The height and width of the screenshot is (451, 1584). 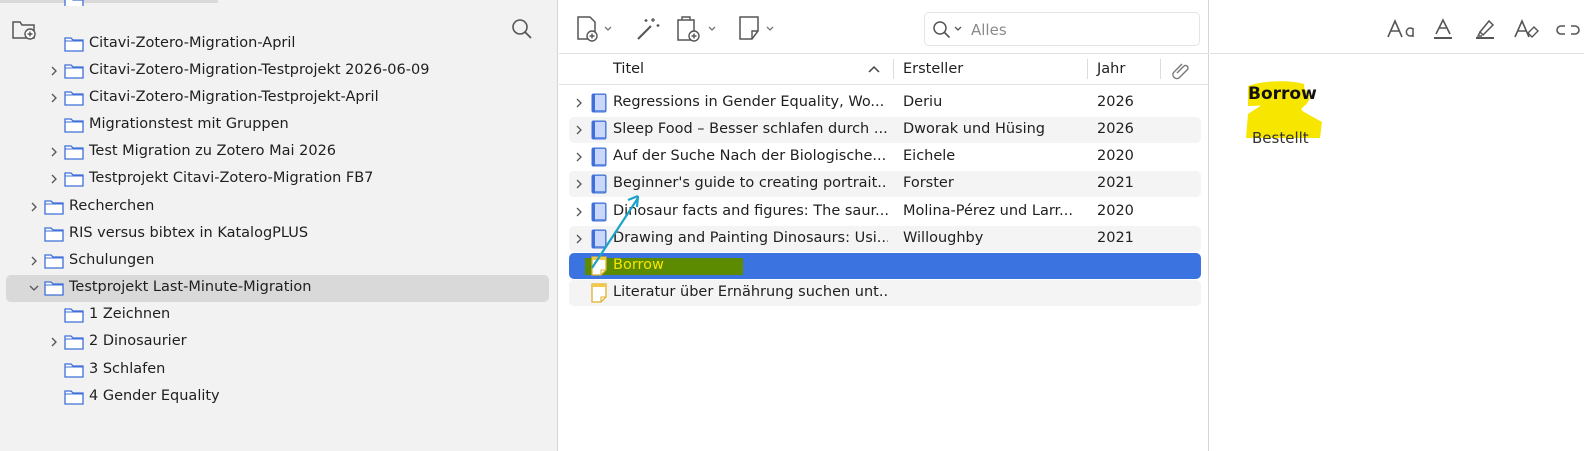 What do you see at coordinates (112, 206) in the screenshot?
I see `collection-label: Recherchen` at bounding box center [112, 206].